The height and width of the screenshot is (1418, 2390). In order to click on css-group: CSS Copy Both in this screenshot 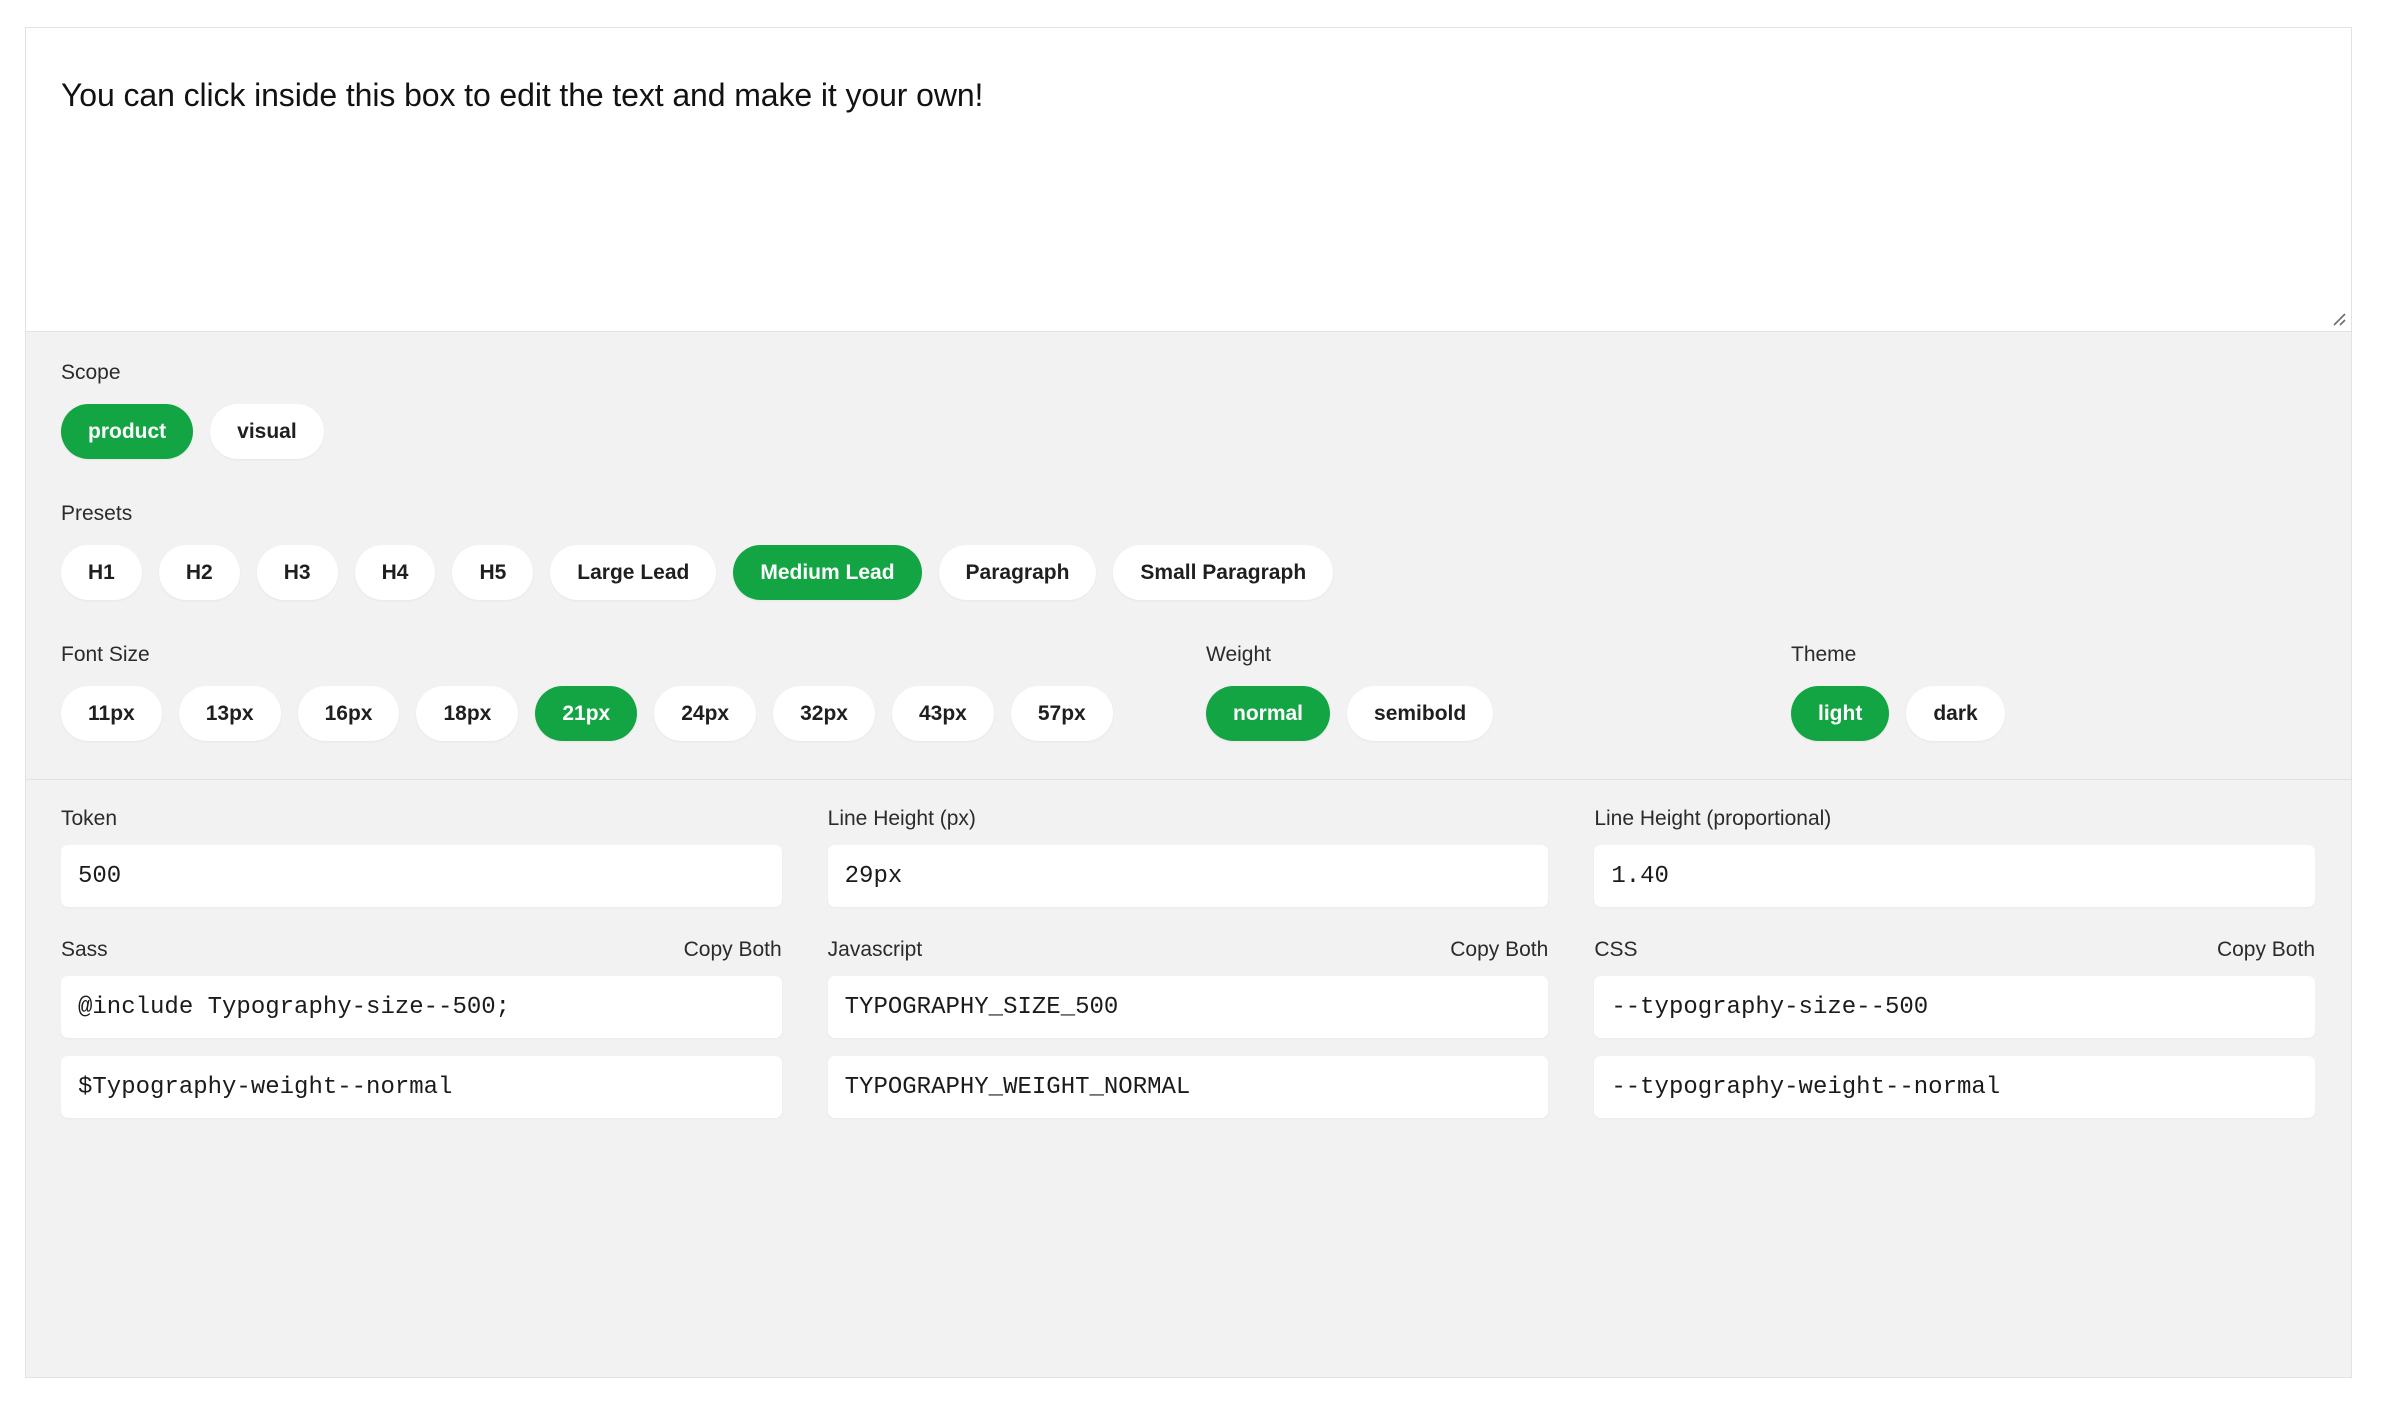, I will do `click(1954, 1027)`.